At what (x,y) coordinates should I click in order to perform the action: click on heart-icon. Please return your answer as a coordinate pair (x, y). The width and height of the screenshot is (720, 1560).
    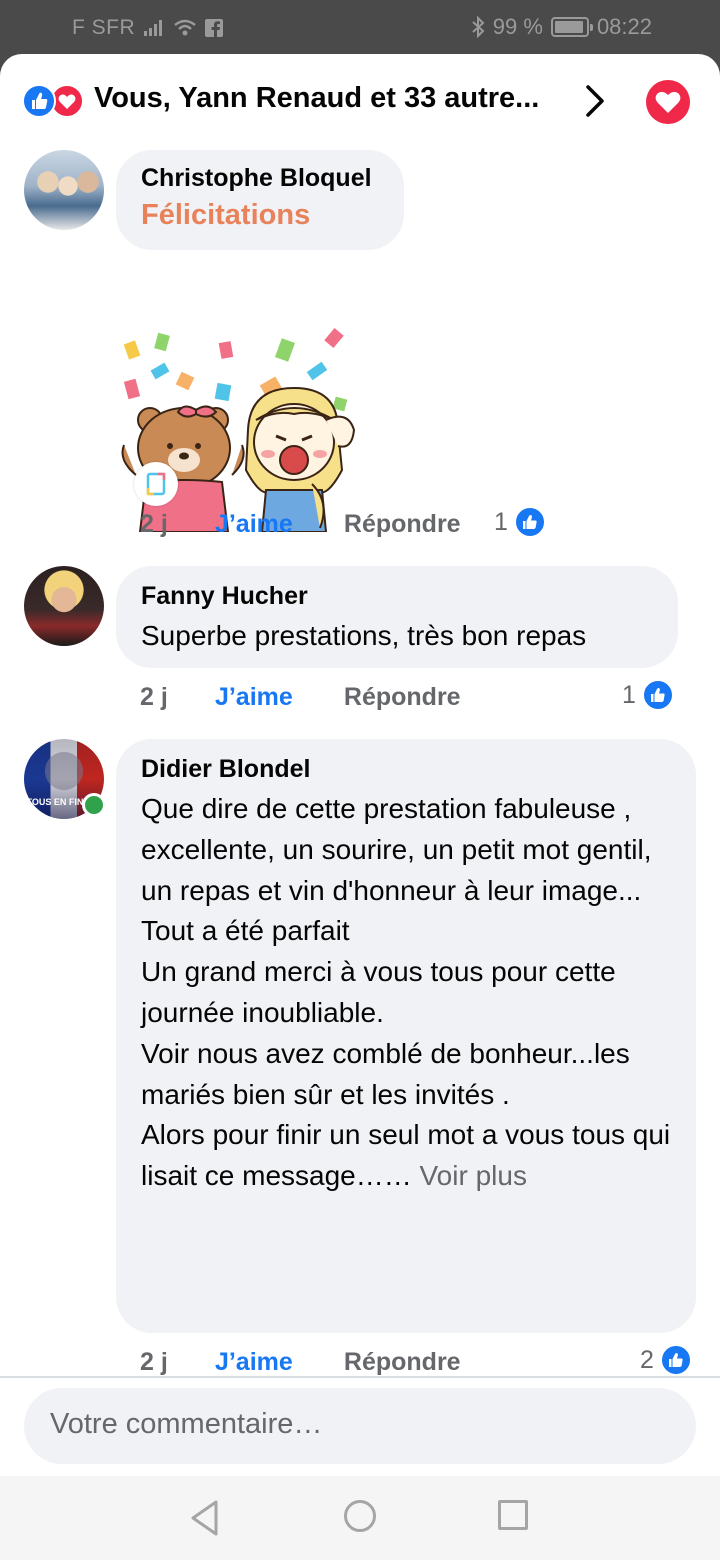
    Looking at the image, I should click on (668, 102).